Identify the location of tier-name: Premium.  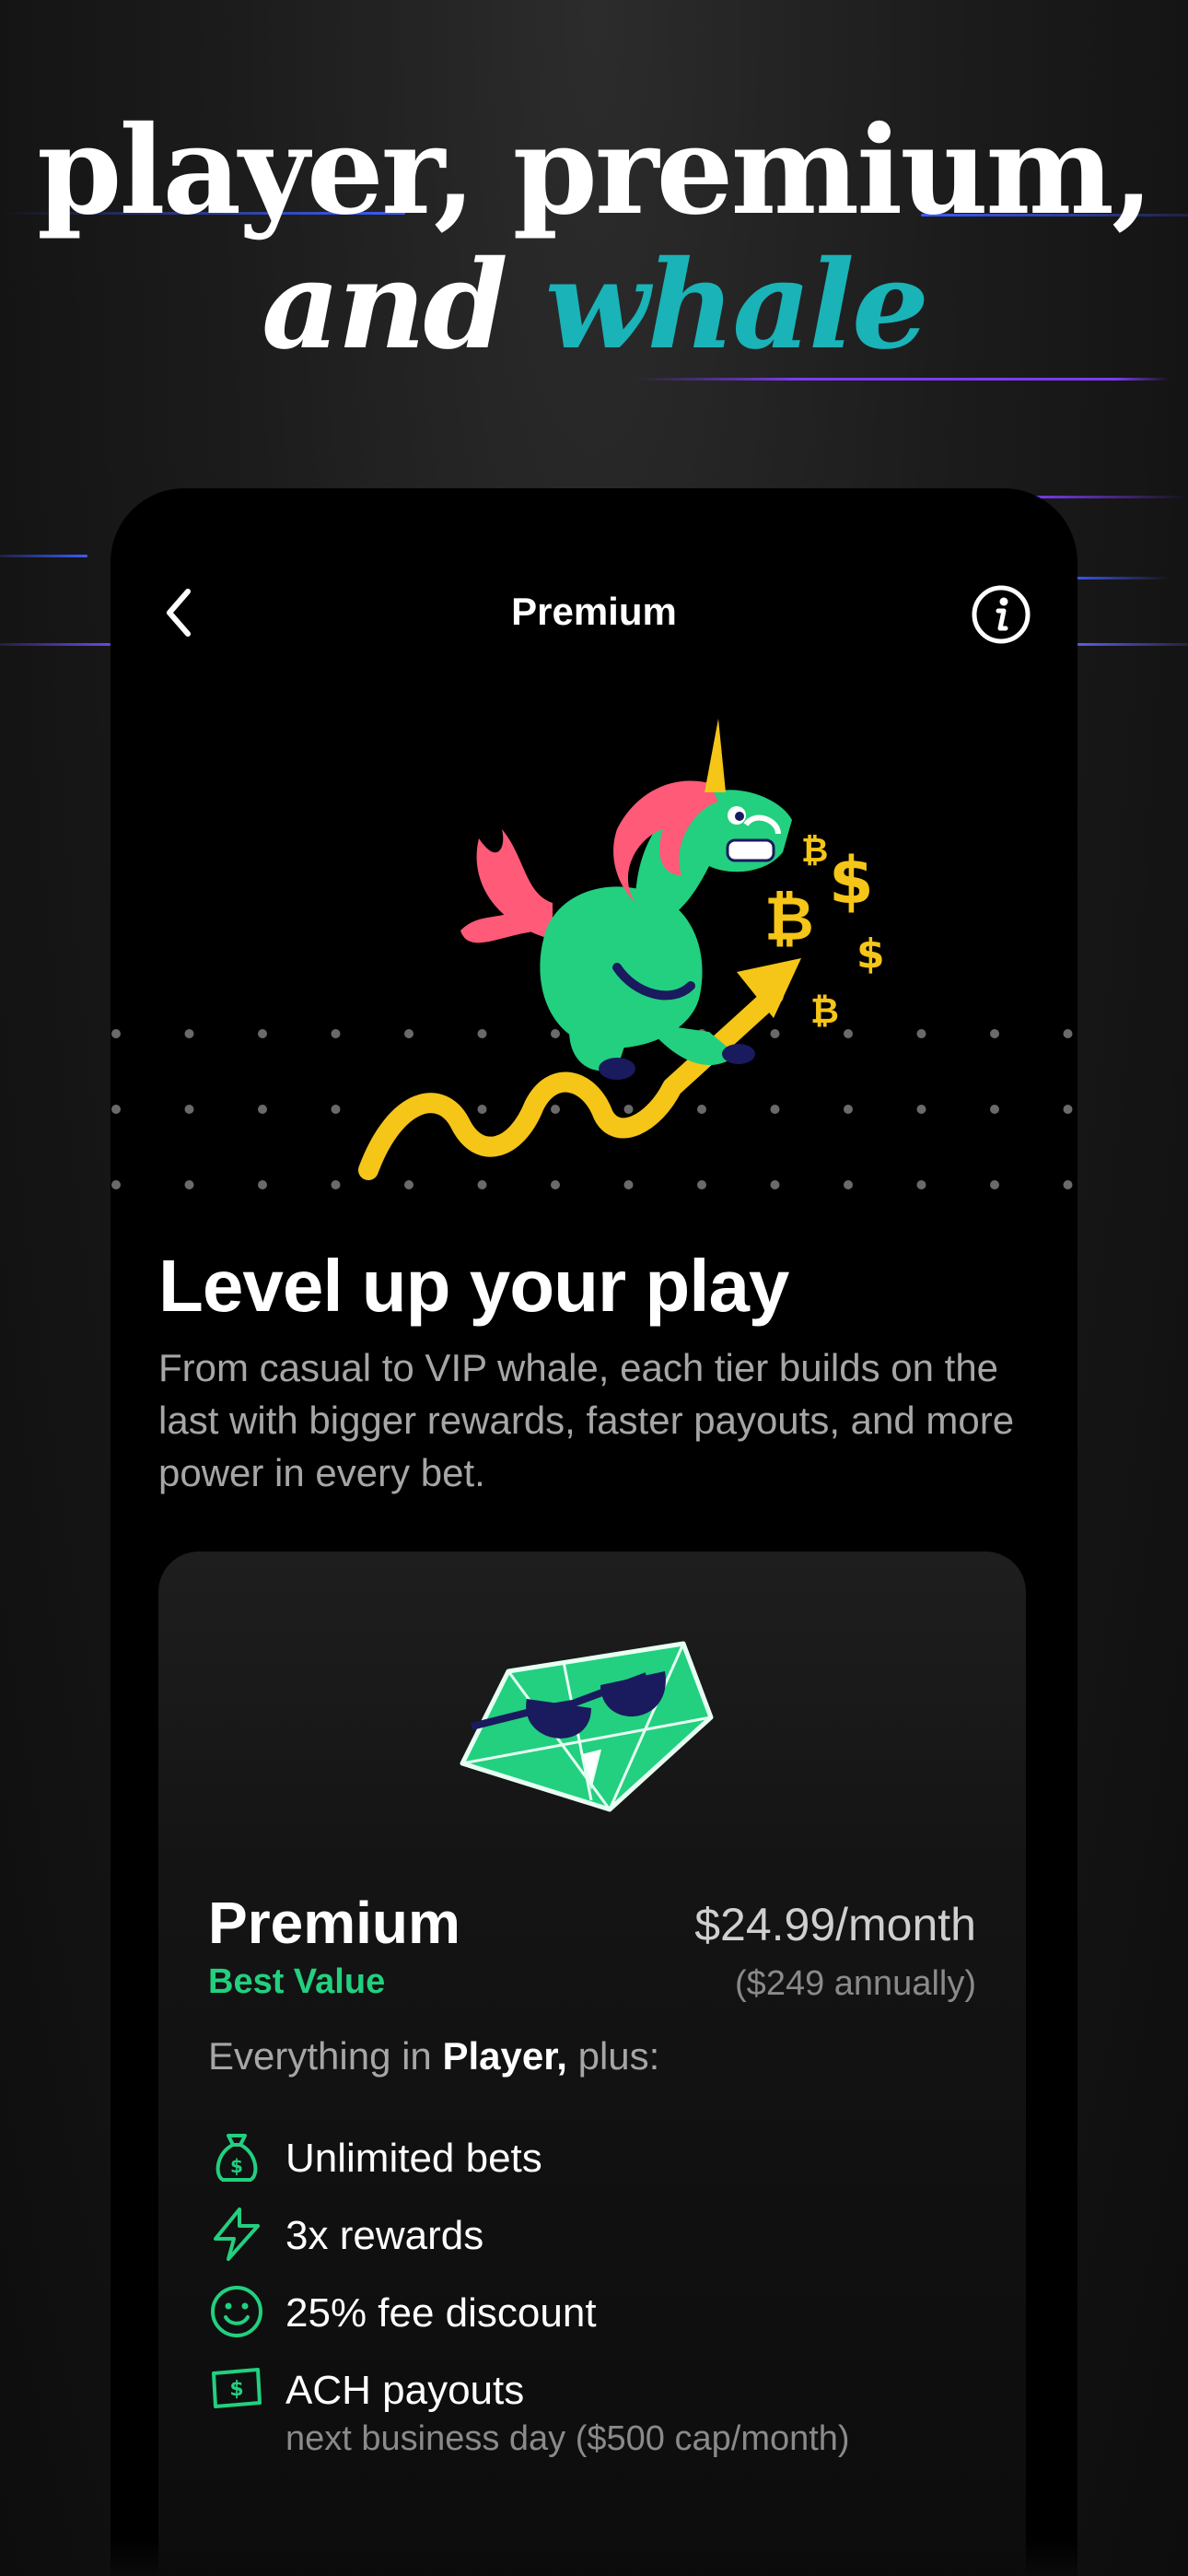
(334, 1923).